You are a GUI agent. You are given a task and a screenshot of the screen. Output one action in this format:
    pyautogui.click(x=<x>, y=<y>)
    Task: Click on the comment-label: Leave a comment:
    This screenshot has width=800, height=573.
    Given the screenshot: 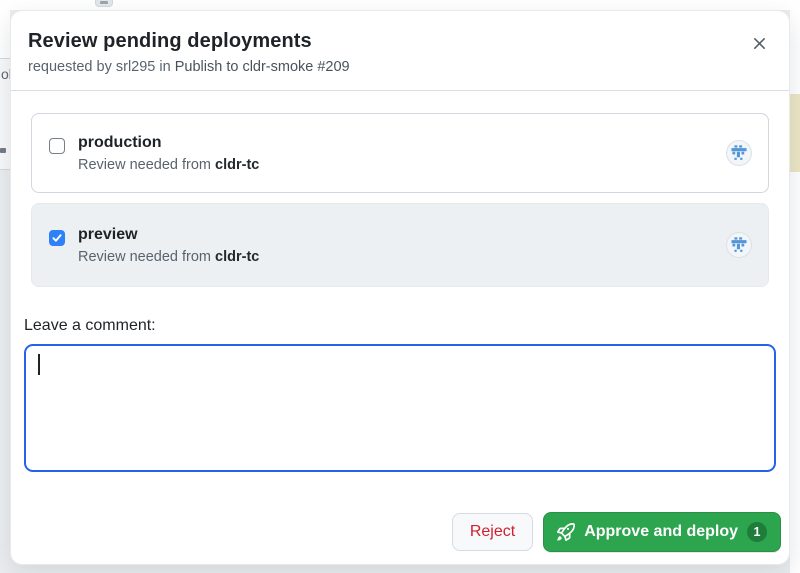 What is the action you would take?
    pyautogui.click(x=90, y=325)
    